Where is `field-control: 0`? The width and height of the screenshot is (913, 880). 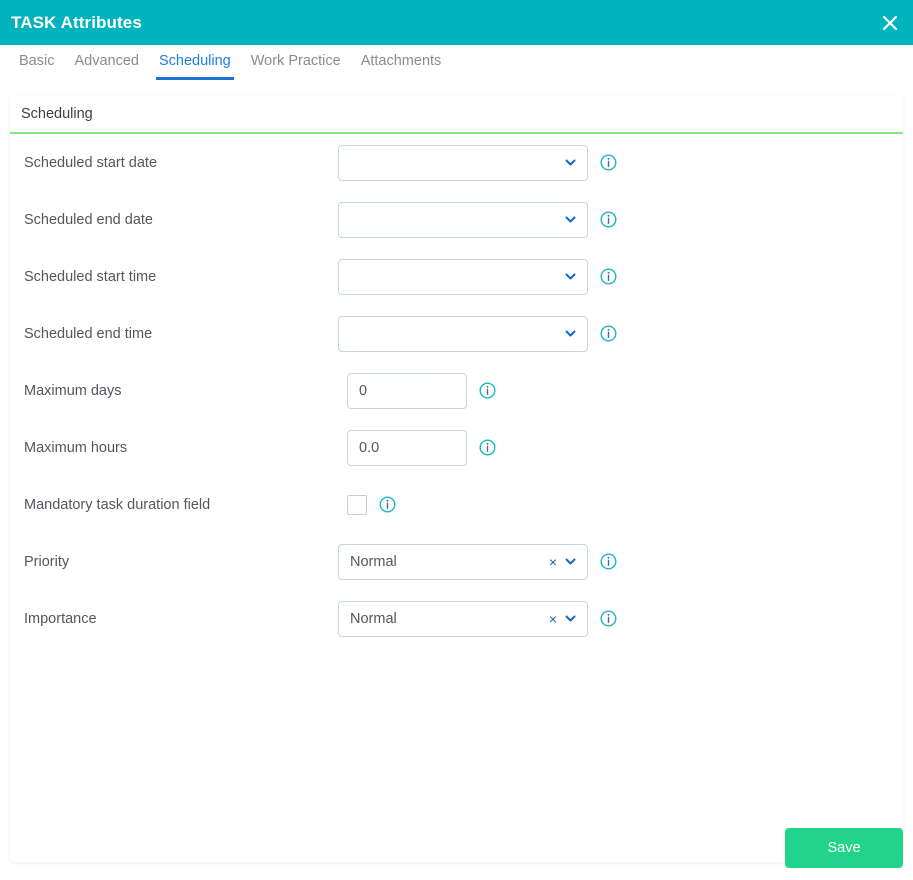 field-control: 0 is located at coordinates (421, 390).